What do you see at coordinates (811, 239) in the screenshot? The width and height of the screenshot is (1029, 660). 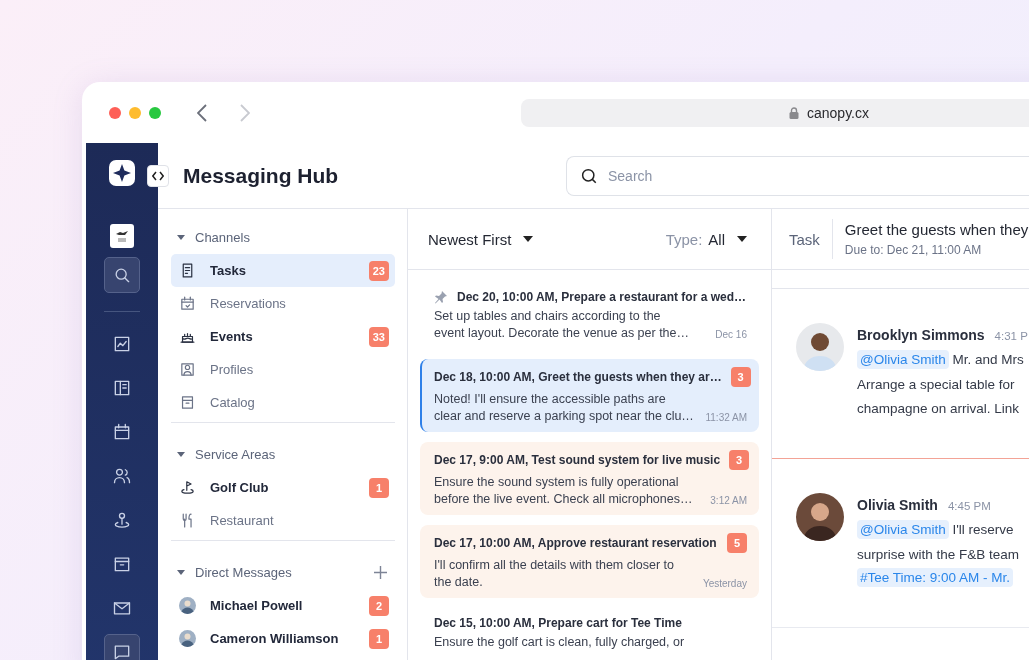 I see `type-label: Task` at bounding box center [811, 239].